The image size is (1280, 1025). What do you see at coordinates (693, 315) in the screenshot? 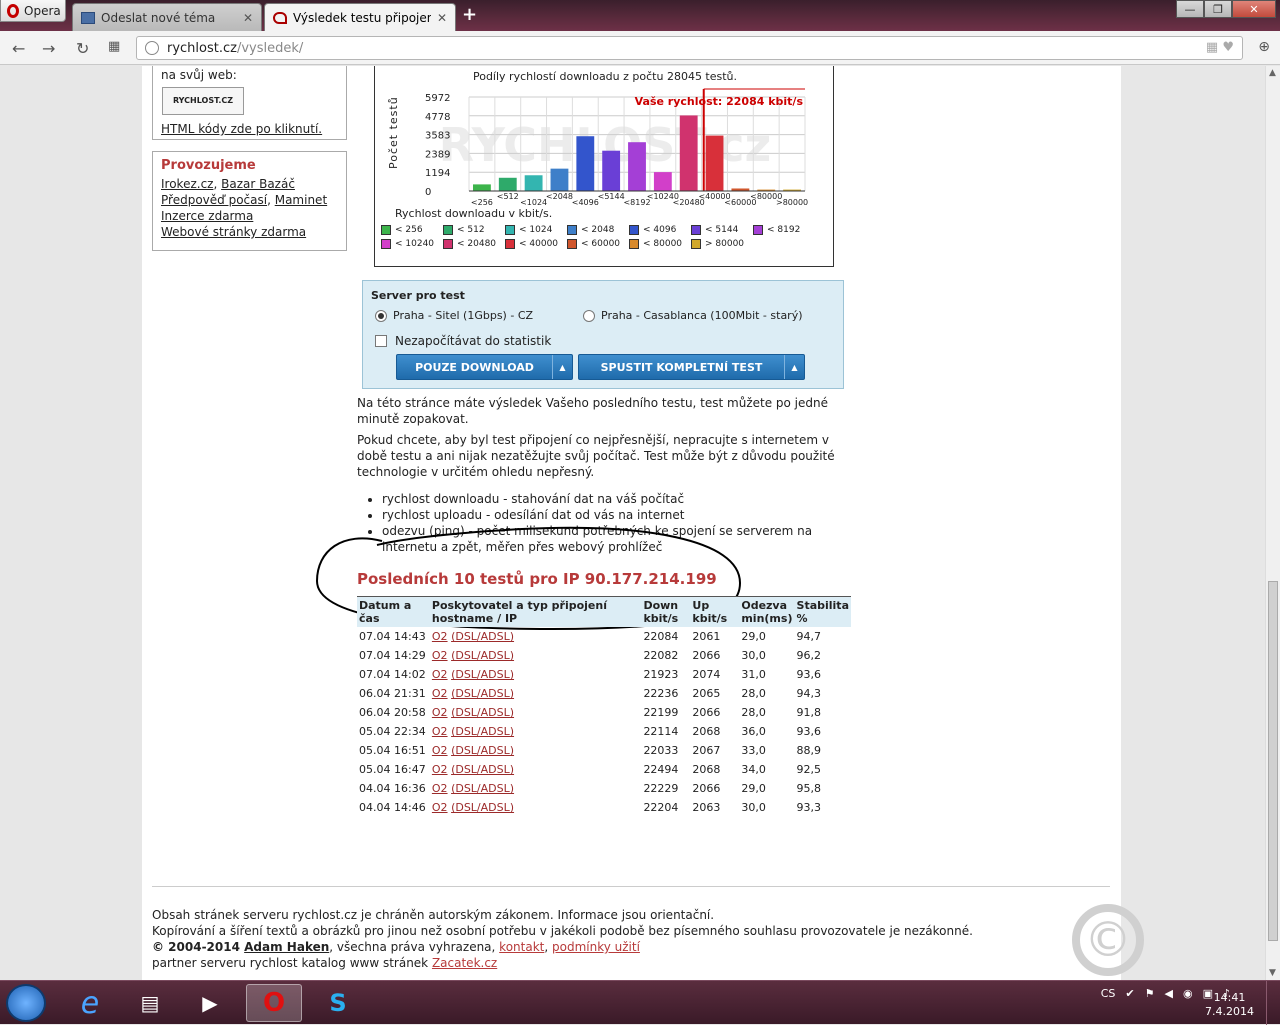
I see `server-option-casablanca: Praha - Casablanca (100Mbit - starý)` at bounding box center [693, 315].